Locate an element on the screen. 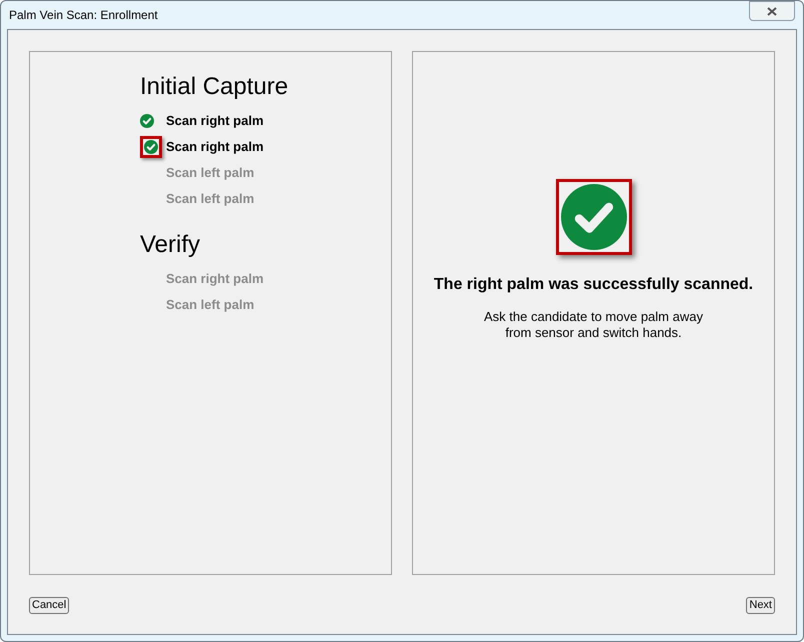 This screenshot has width=804, height=642. highlighted-check-icon is located at coordinates (151, 147).